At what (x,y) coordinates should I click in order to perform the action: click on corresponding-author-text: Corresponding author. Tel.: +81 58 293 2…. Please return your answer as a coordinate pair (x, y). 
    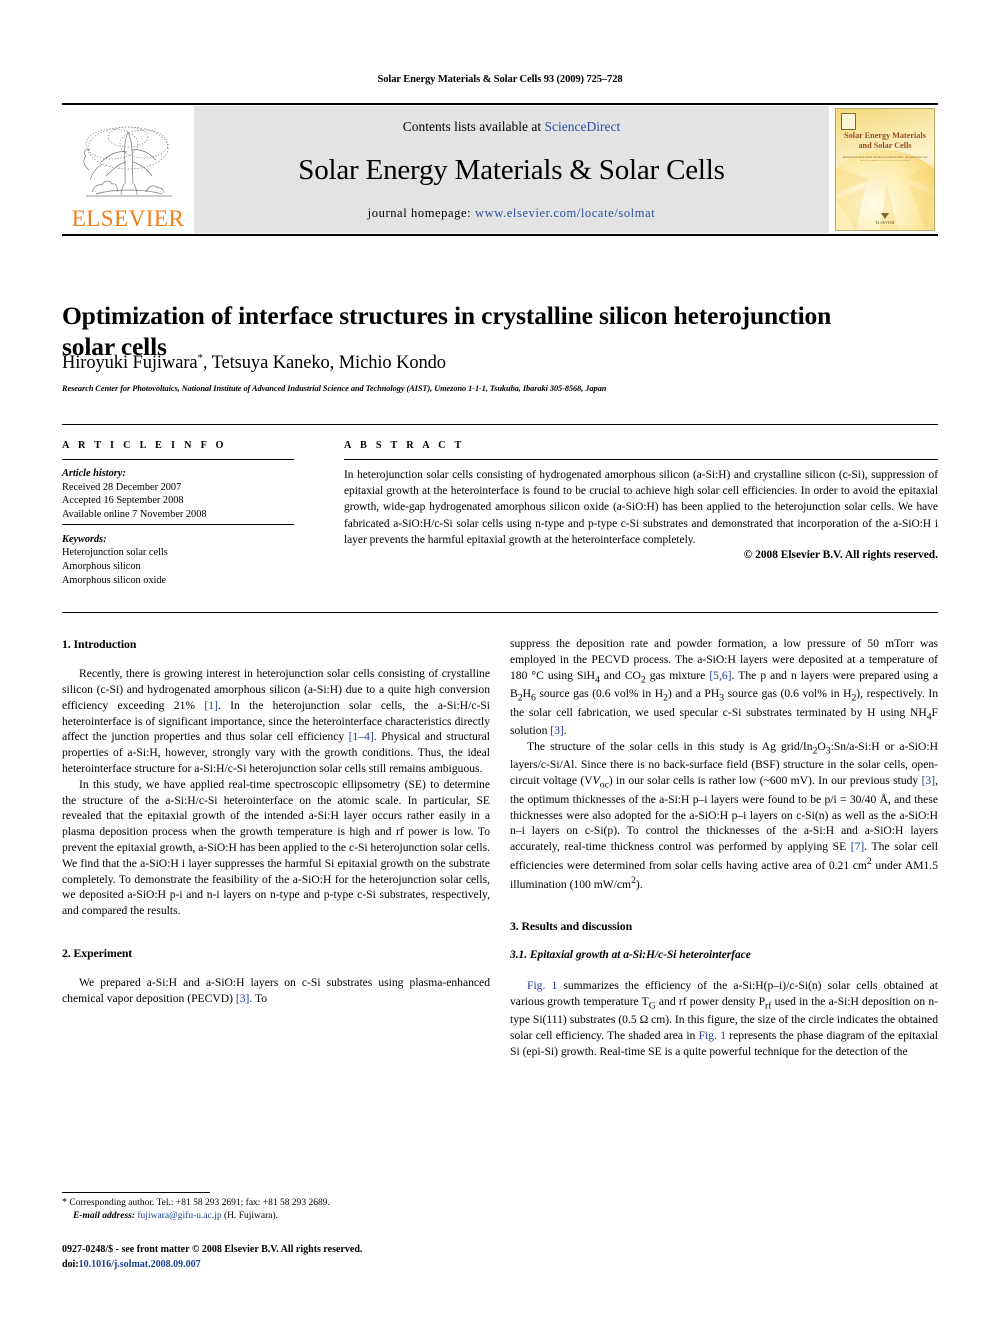
    Looking at the image, I should click on (198, 1203).